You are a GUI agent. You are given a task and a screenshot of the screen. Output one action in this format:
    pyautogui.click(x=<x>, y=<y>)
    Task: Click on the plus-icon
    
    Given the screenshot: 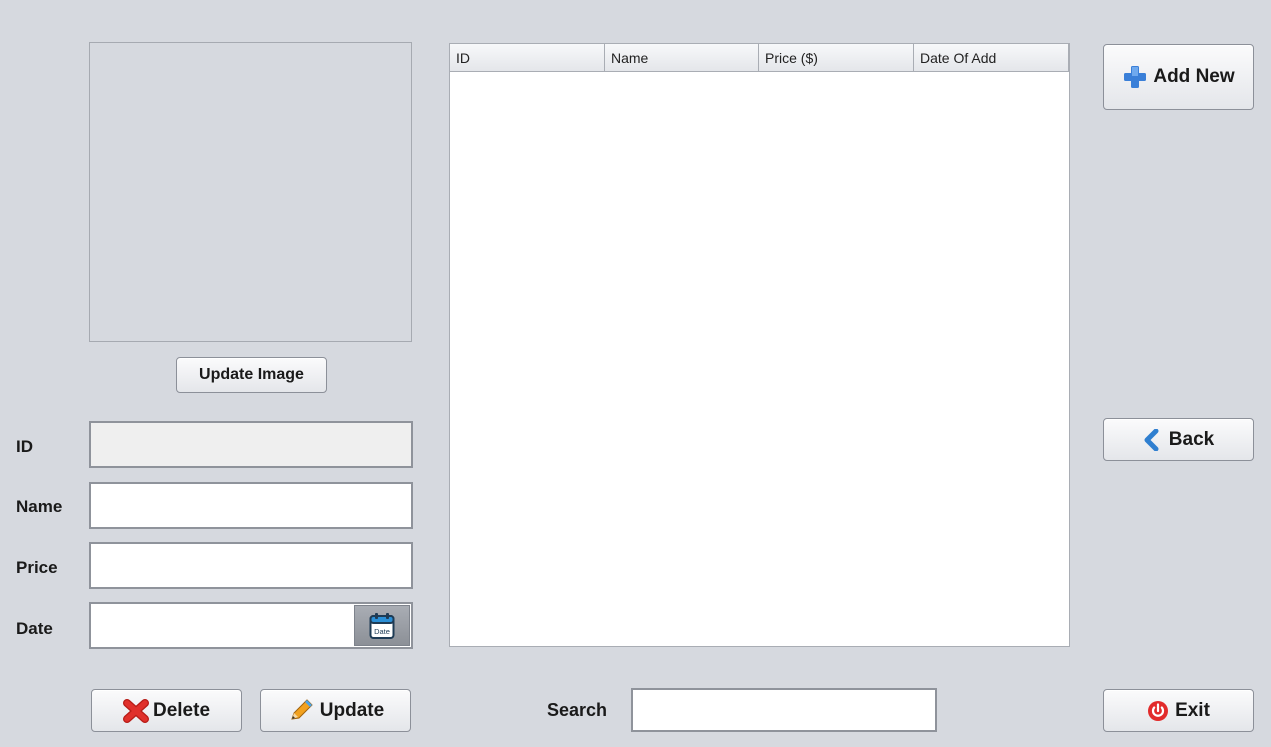 What is the action you would take?
    pyautogui.click(x=1135, y=77)
    